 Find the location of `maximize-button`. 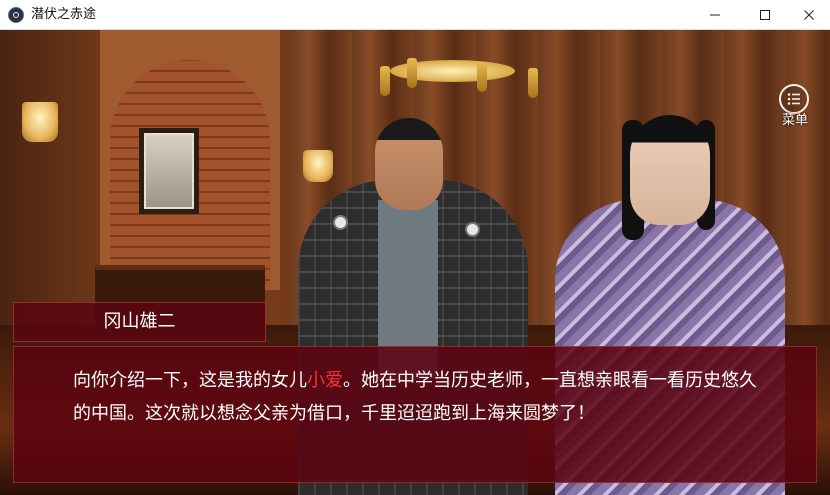

maximize-button is located at coordinates (765, 14).